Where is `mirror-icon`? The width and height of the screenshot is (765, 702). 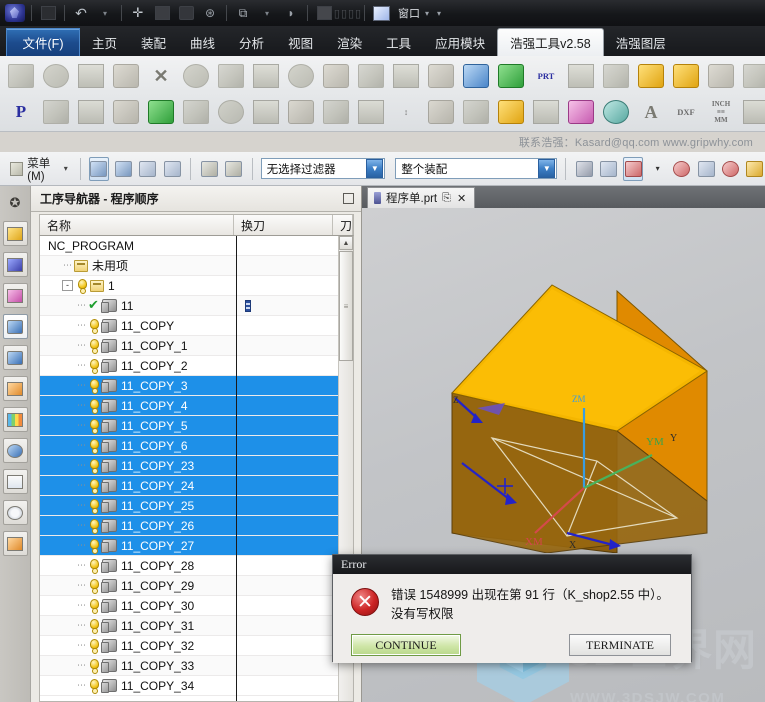
mirror-icon is located at coordinates (324, 13).